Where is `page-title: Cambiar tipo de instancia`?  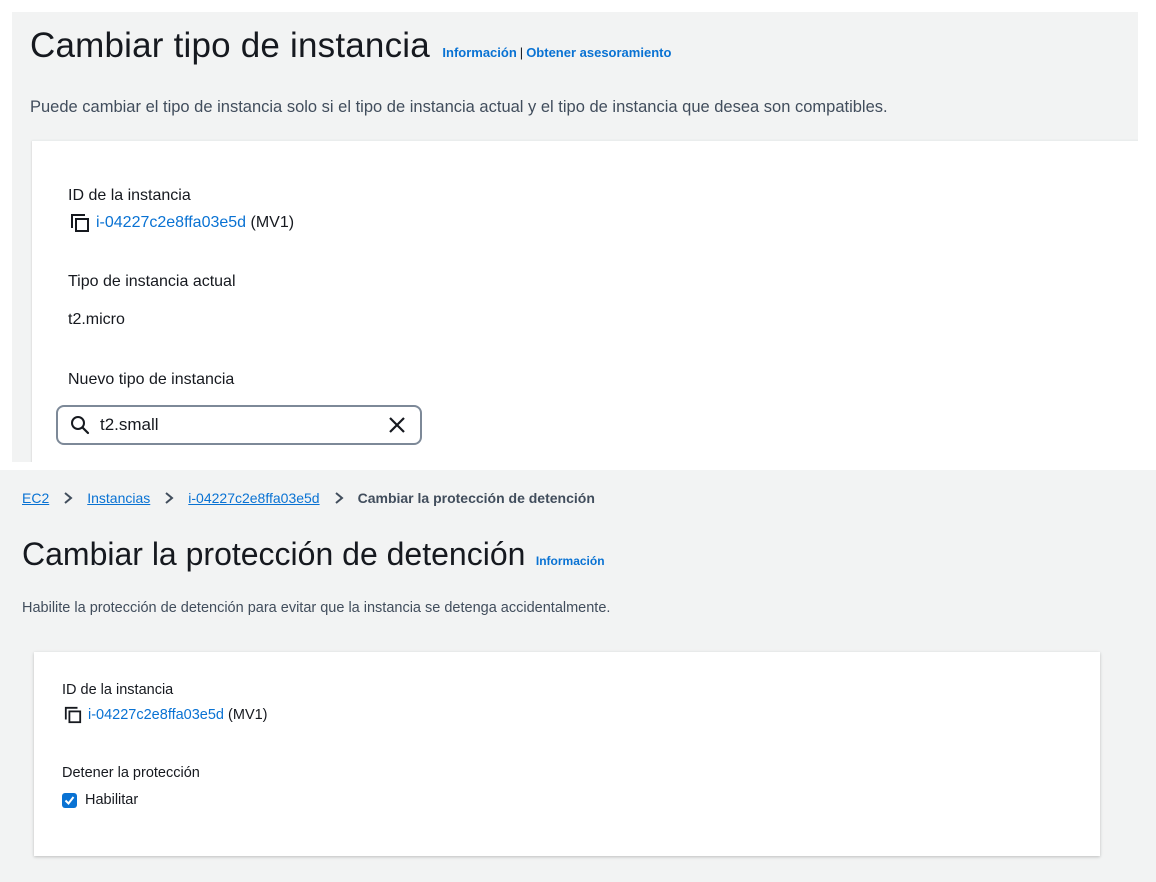 page-title: Cambiar tipo de instancia is located at coordinates (230, 45).